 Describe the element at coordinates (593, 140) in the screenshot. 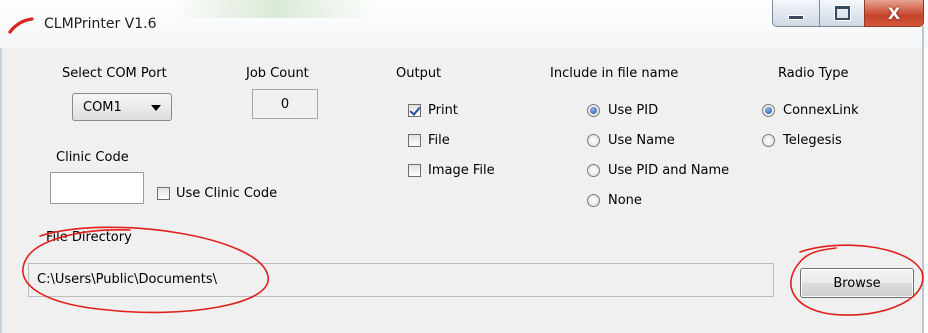

I see `include-use-name-radio` at that location.